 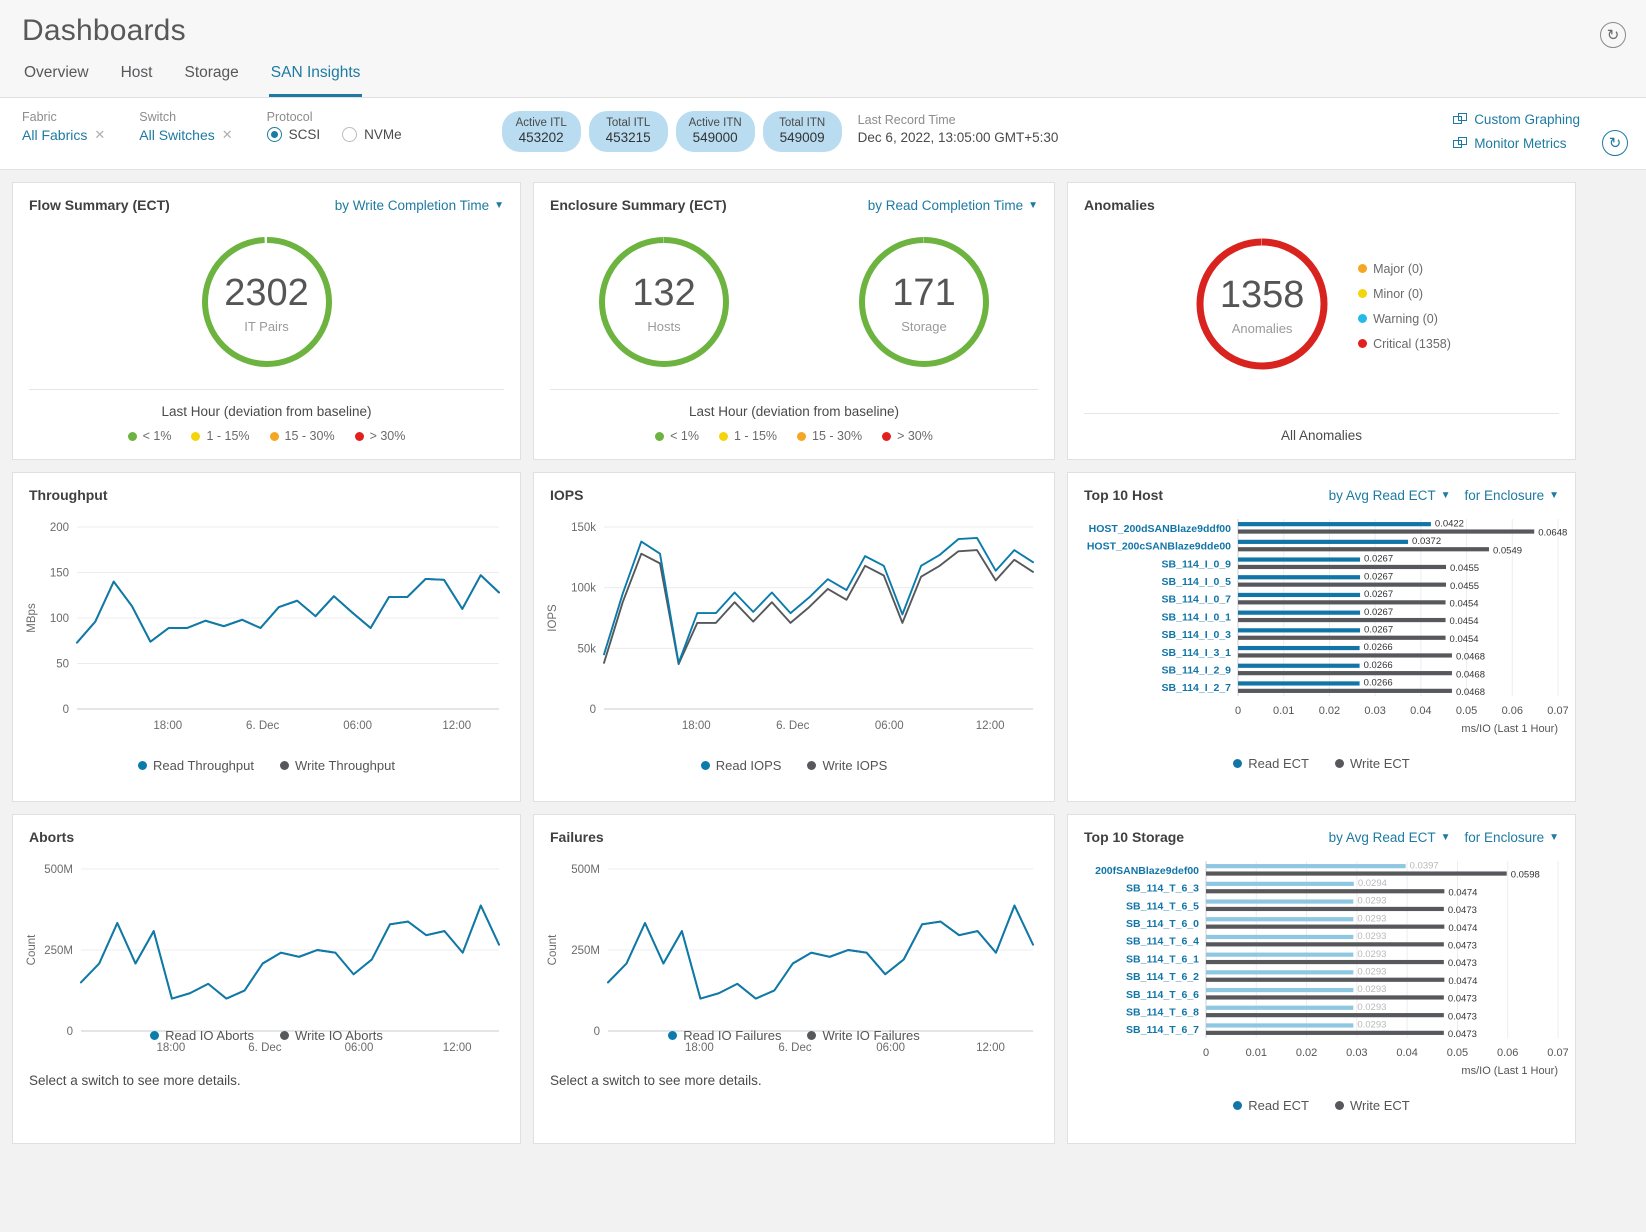 I want to click on tab-host: Host, so click(x=137, y=79).